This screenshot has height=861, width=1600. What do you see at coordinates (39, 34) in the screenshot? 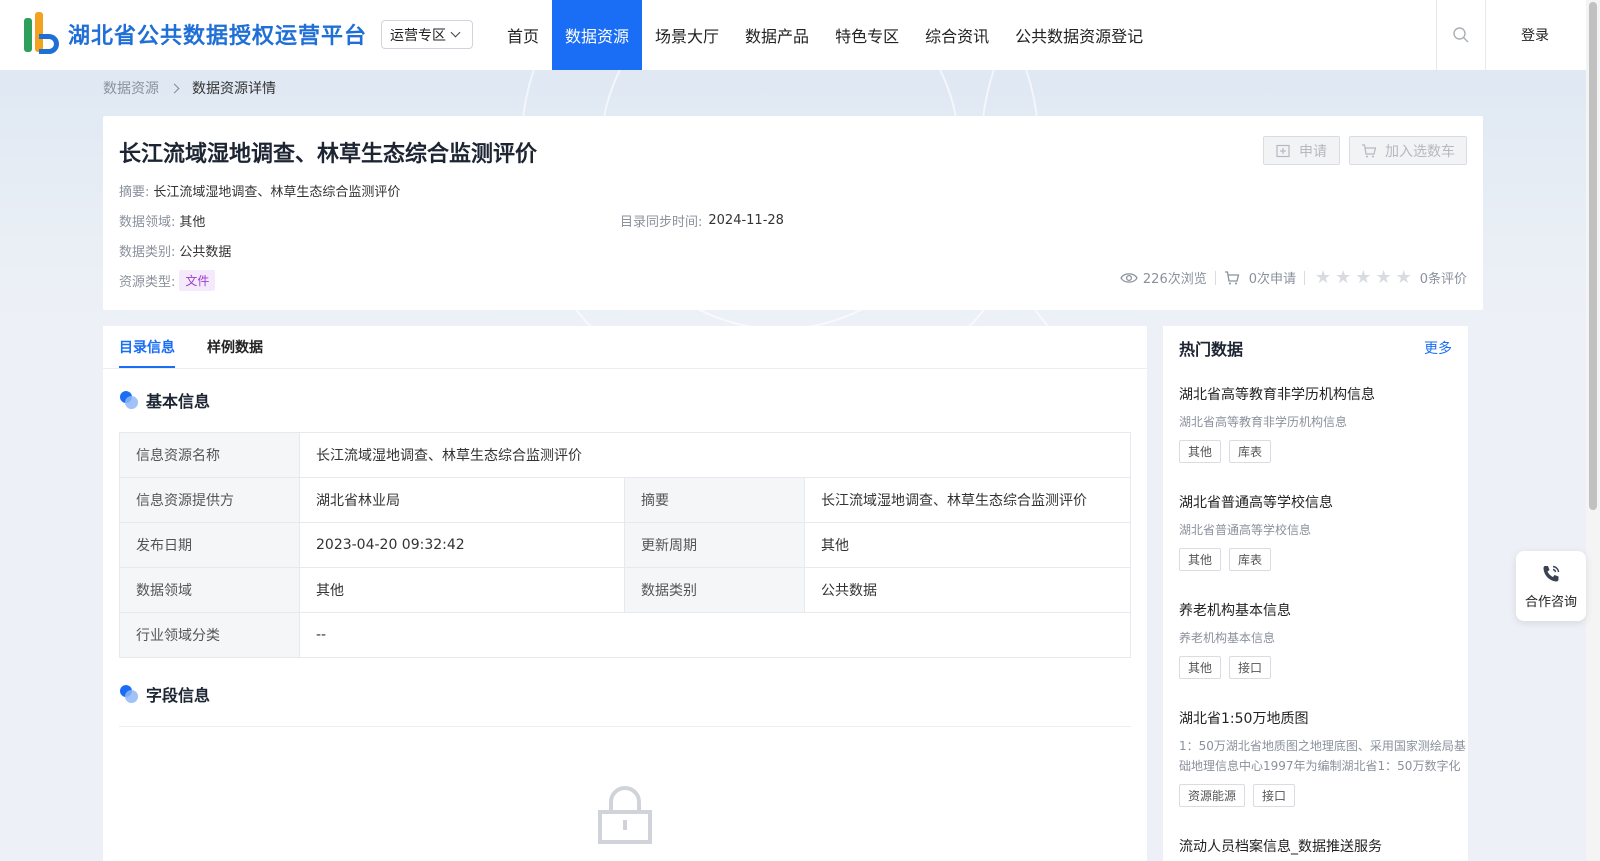
I see `logo-icon` at bounding box center [39, 34].